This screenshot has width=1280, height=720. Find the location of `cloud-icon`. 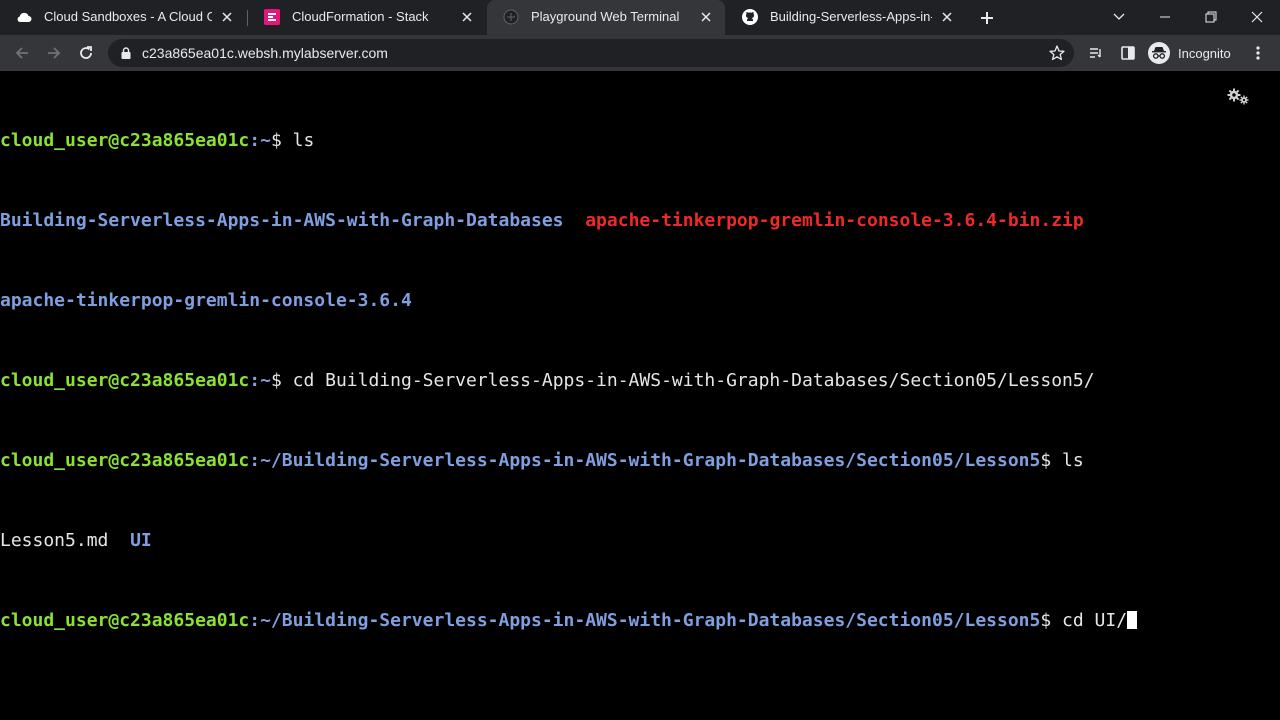

cloud-icon is located at coordinates (24, 17).